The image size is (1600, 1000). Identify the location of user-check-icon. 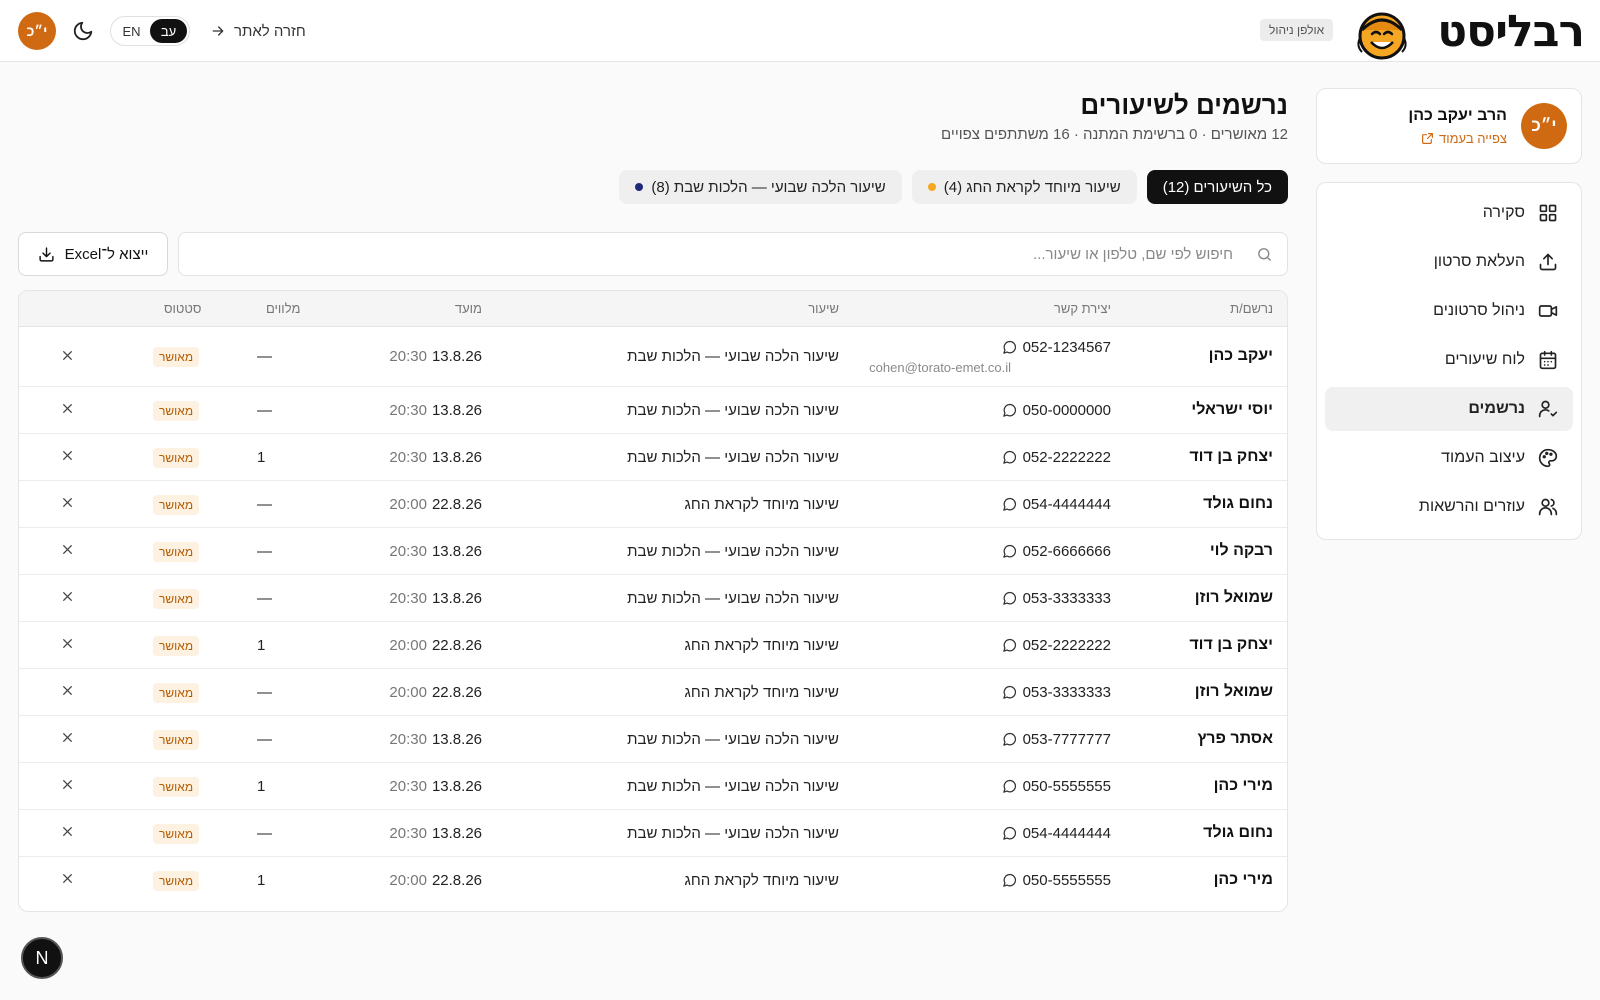
(1548, 409).